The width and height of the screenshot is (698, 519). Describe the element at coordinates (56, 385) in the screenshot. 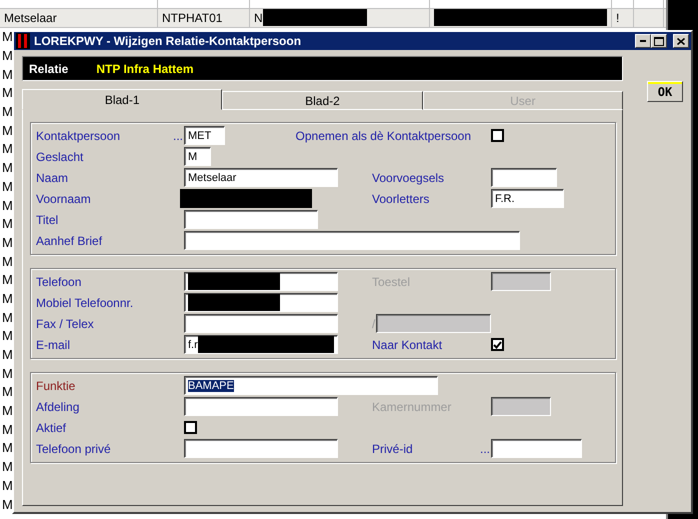

I see `field-label: Funktie` at that location.